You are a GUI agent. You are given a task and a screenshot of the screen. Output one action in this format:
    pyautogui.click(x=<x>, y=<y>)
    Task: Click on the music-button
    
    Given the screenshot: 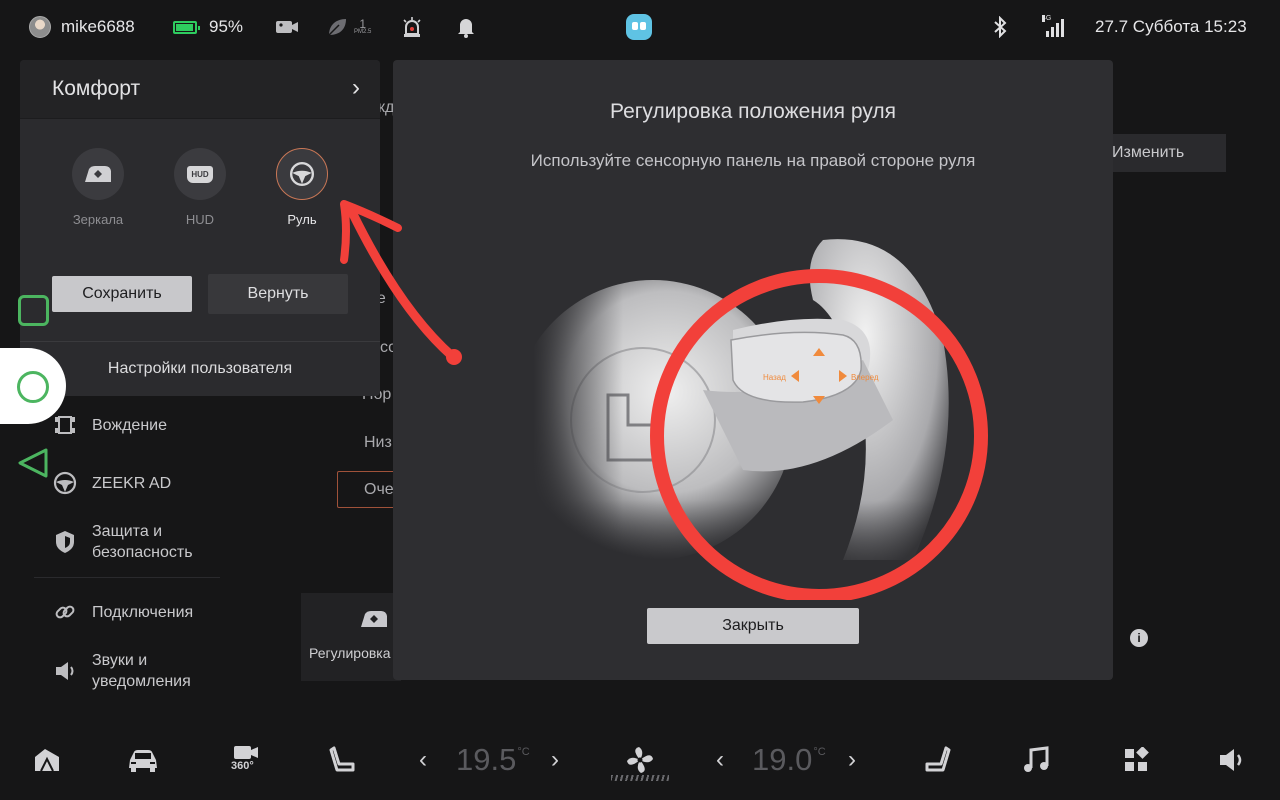 What is the action you would take?
    pyautogui.click(x=1036, y=760)
    